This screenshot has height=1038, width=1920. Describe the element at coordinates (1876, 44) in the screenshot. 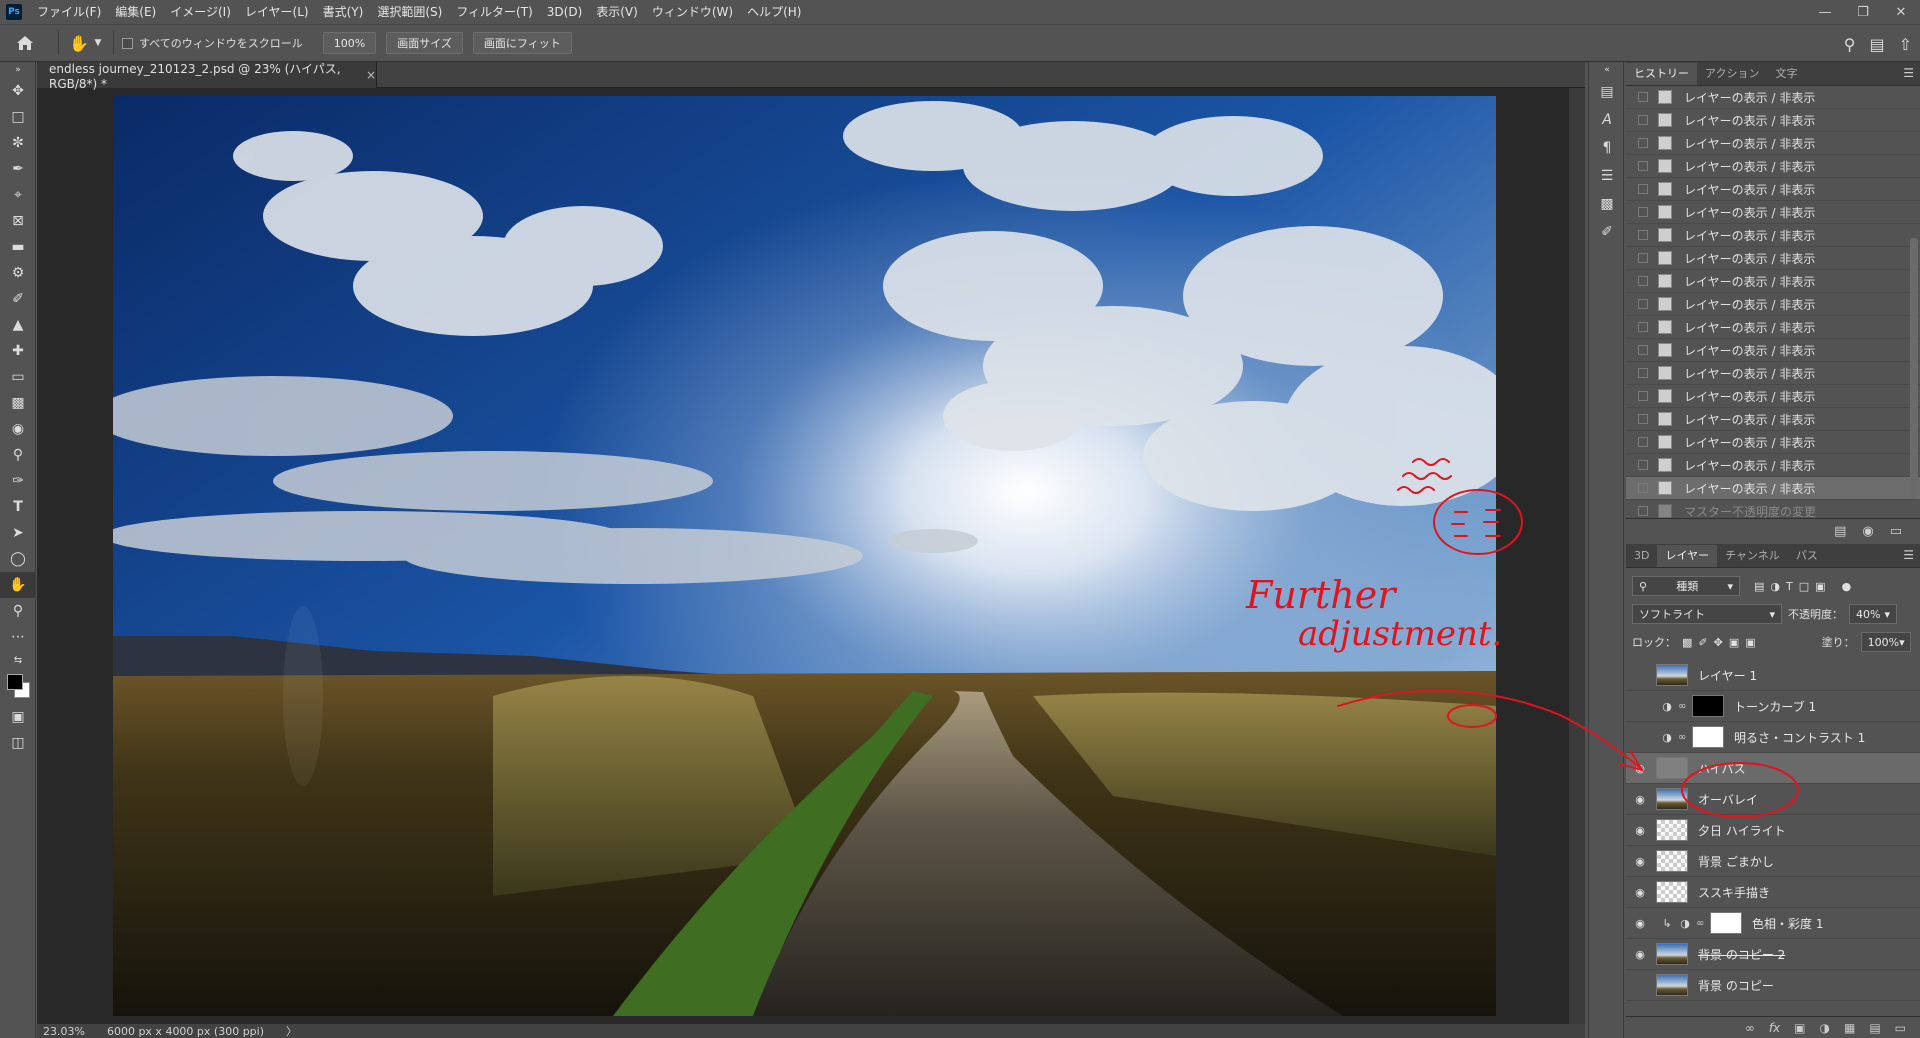

I see `workspace-icon: ▤` at that location.